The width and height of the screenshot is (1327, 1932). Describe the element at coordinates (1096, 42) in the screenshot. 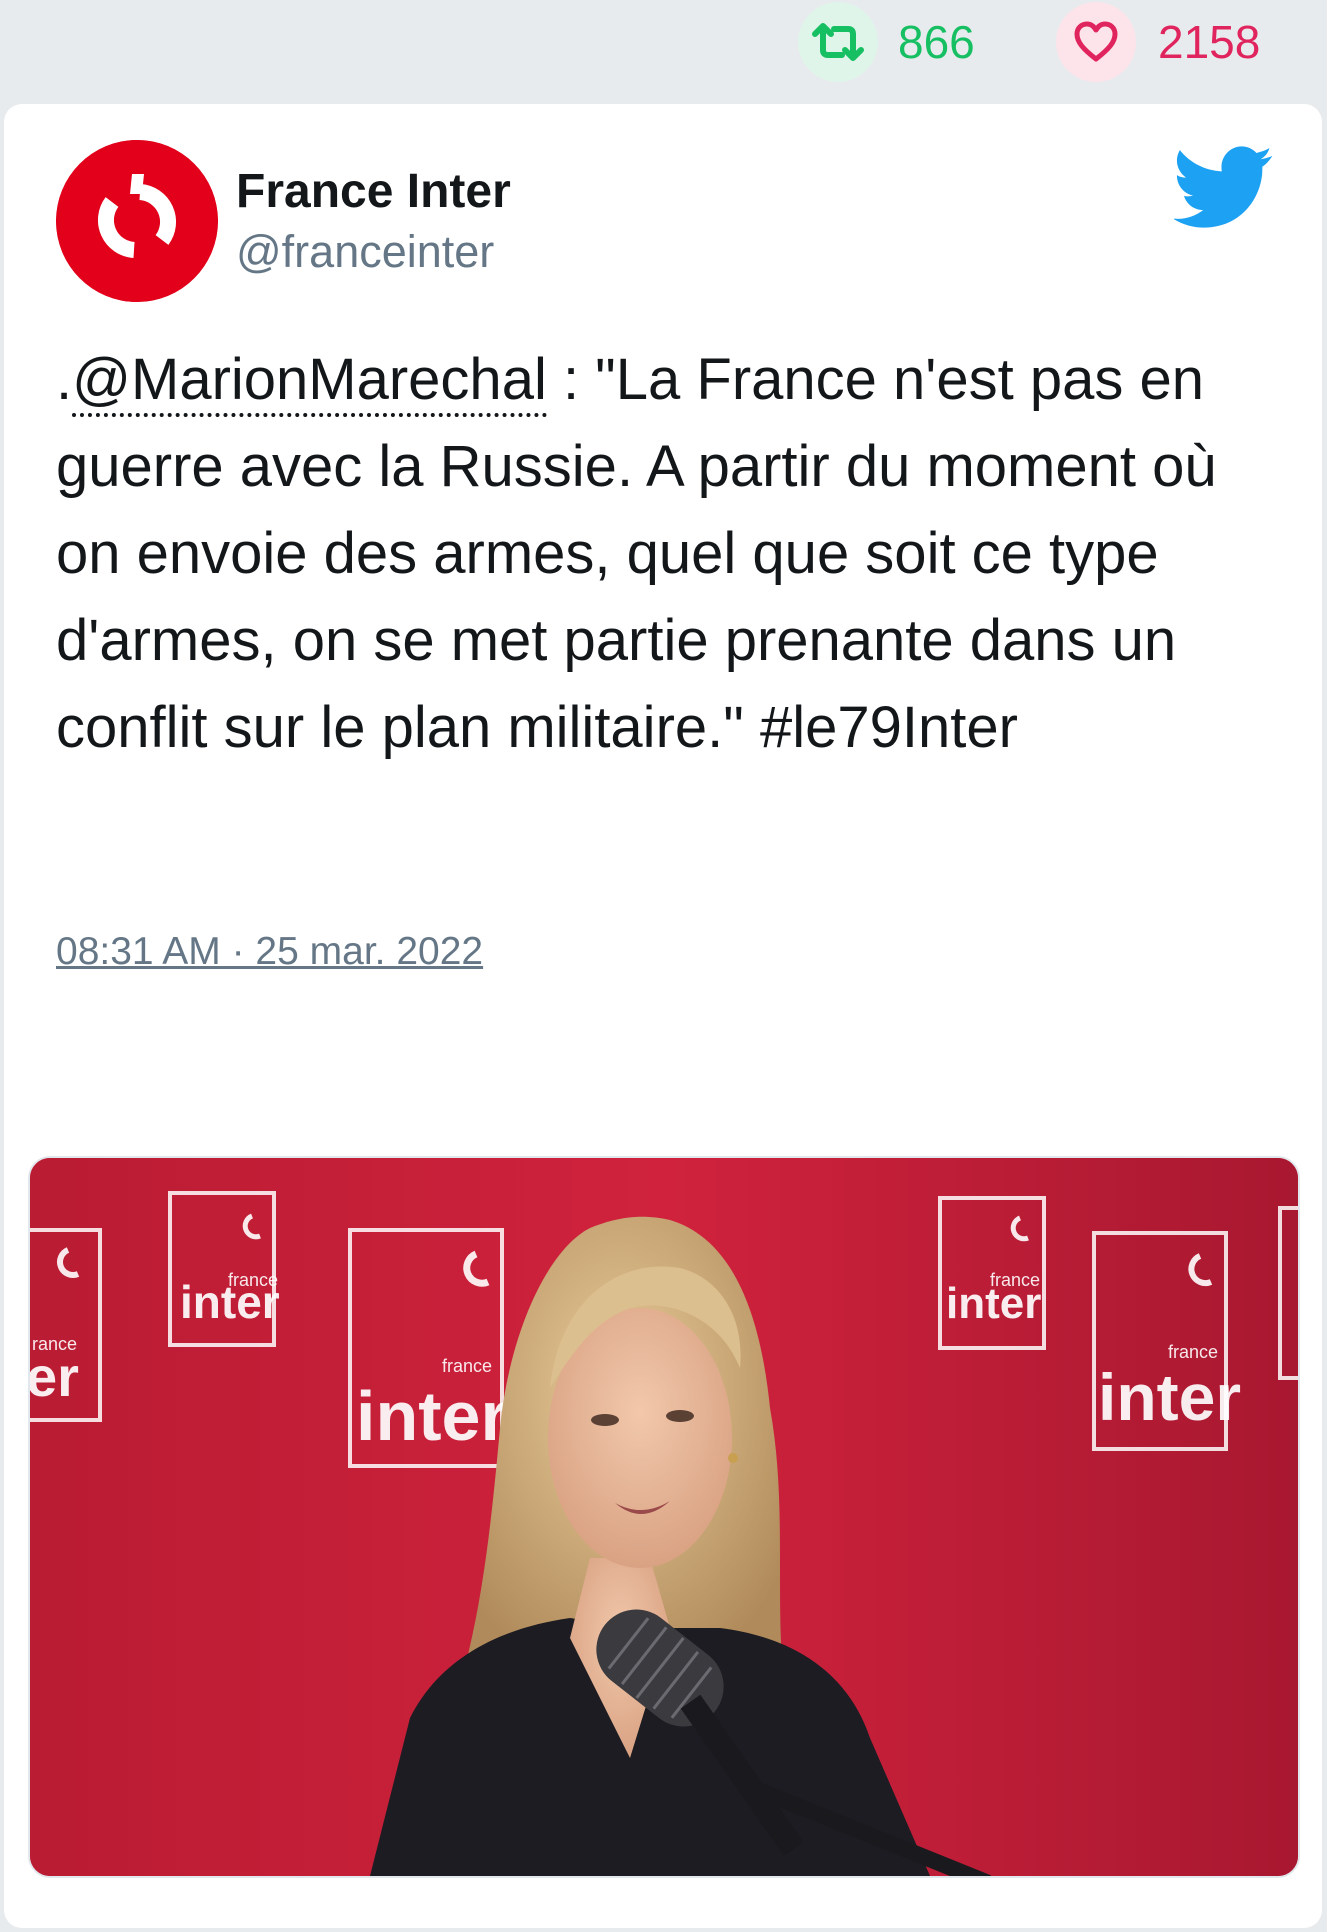

I see `heart-icon` at that location.